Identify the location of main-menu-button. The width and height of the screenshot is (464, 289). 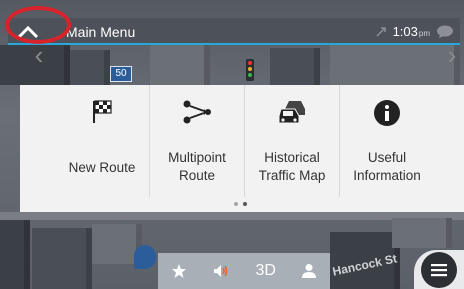
(439, 269).